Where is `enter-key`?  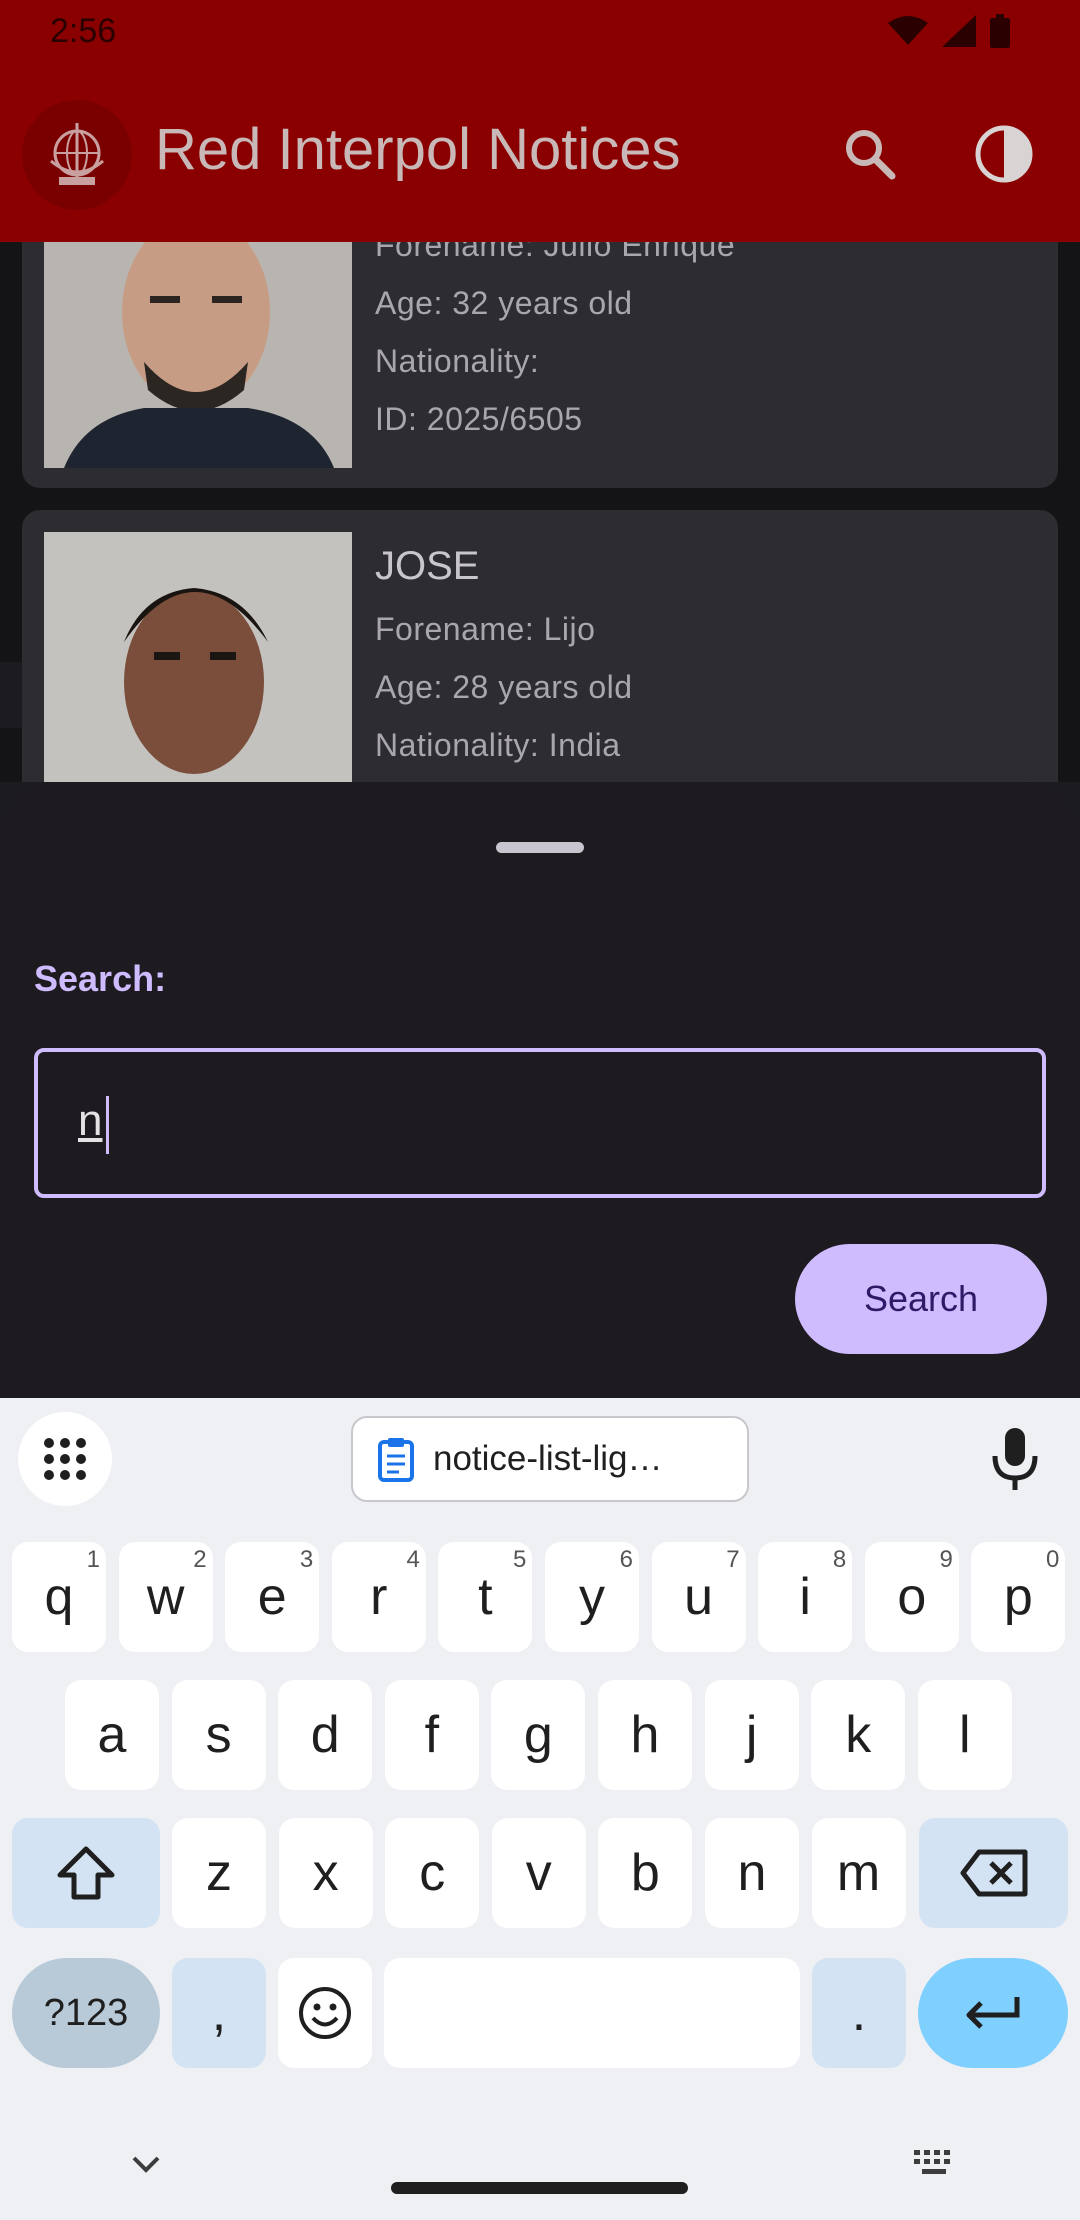
enter-key is located at coordinates (993, 2013).